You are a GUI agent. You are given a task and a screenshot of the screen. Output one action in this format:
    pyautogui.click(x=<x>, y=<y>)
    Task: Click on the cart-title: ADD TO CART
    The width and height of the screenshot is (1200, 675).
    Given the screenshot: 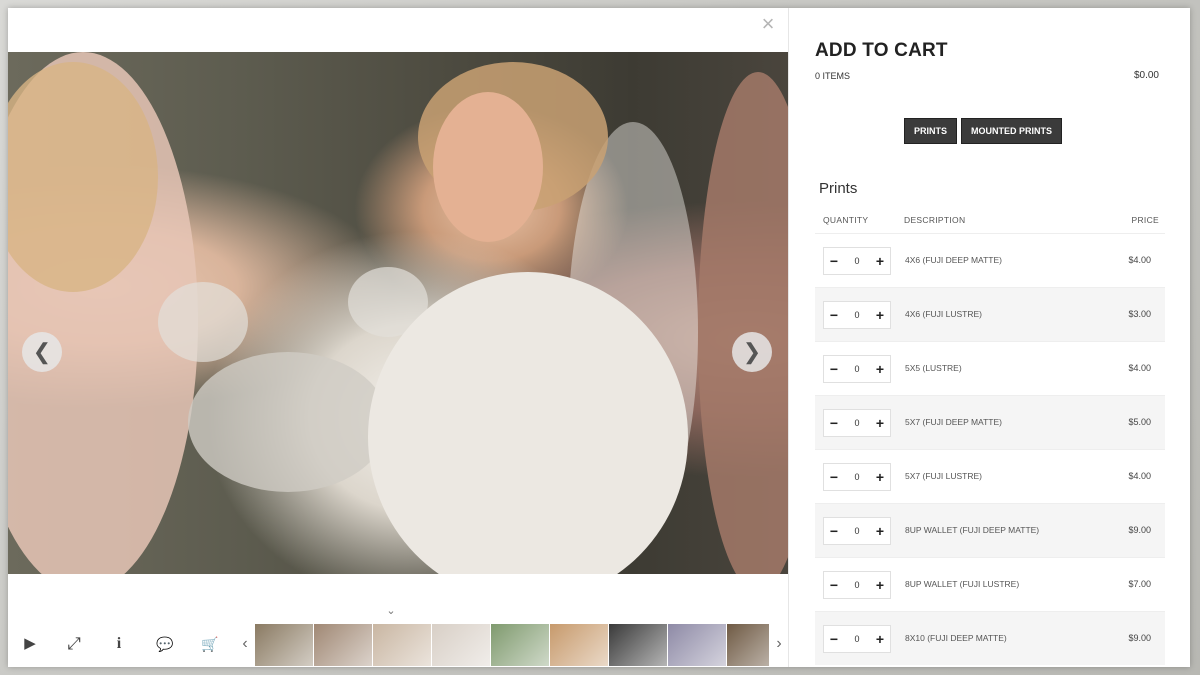 What is the action you would take?
    pyautogui.click(x=881, y=50)
    